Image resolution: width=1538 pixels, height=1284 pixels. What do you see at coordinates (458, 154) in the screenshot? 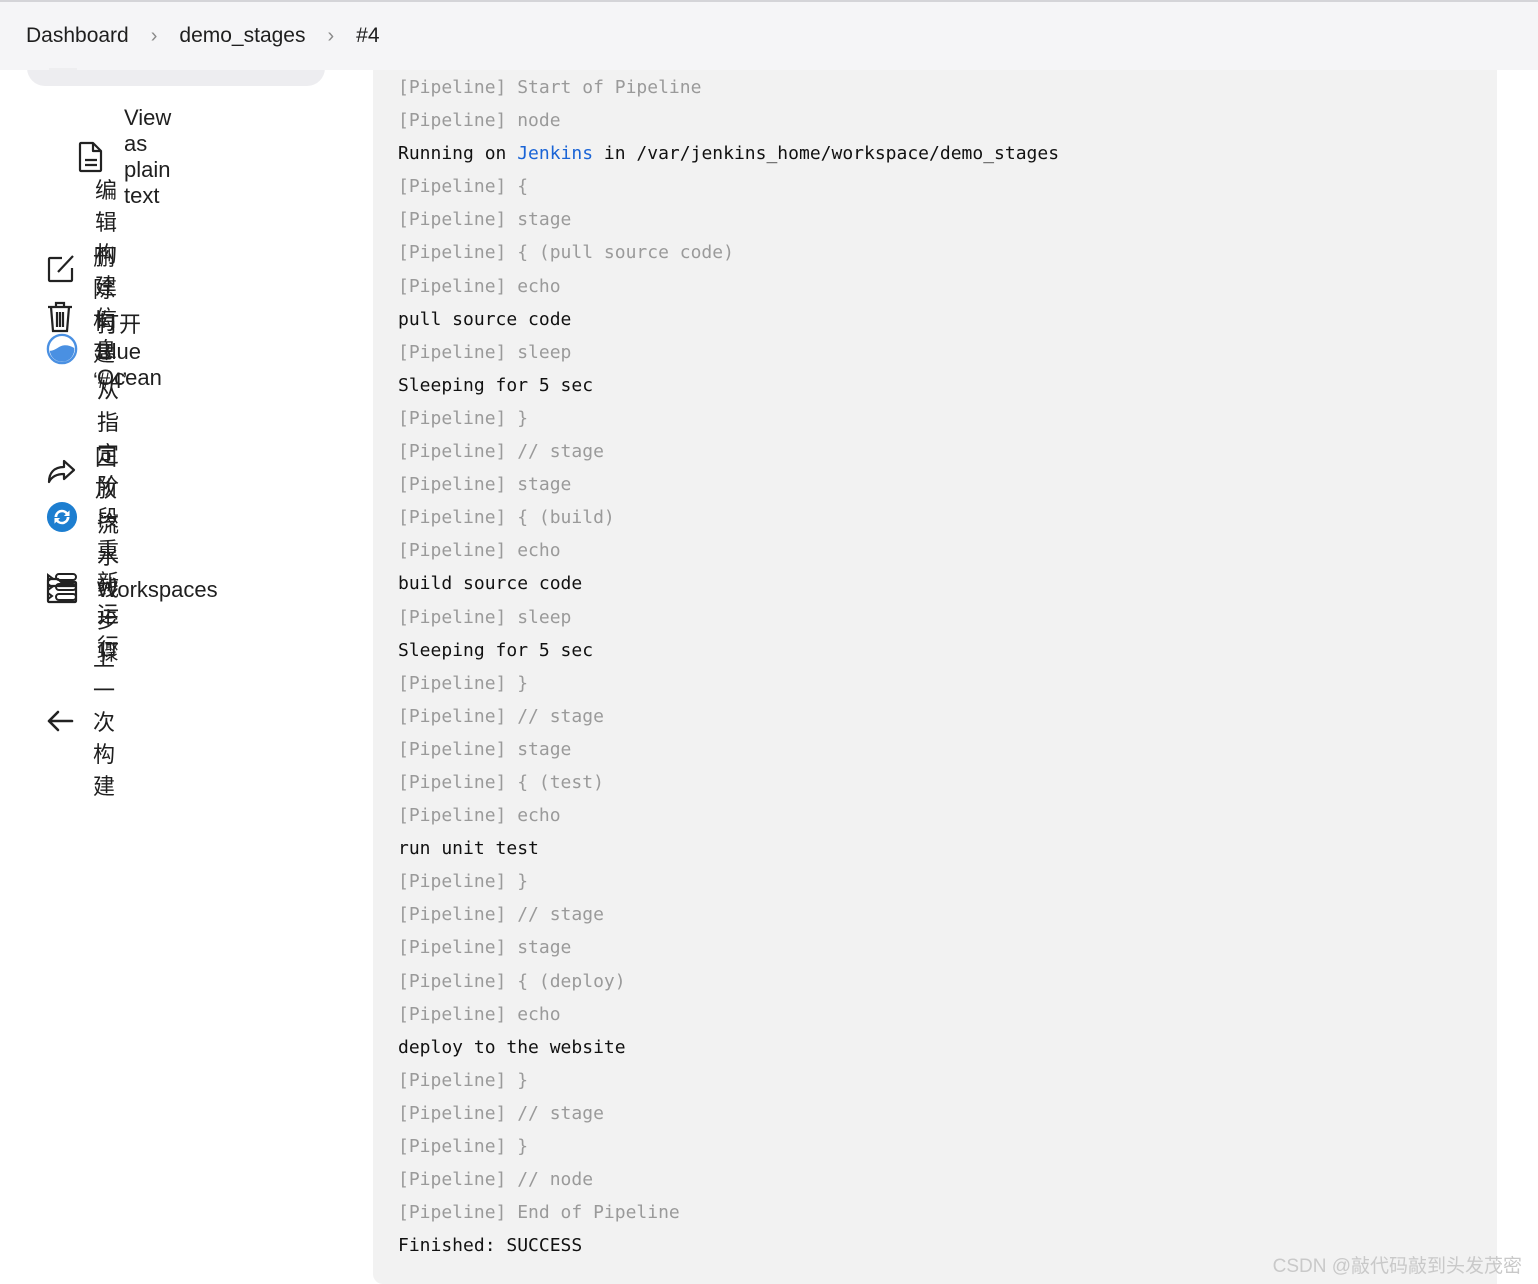
I see `console-text: Running on` at bounding box center [458, 154].